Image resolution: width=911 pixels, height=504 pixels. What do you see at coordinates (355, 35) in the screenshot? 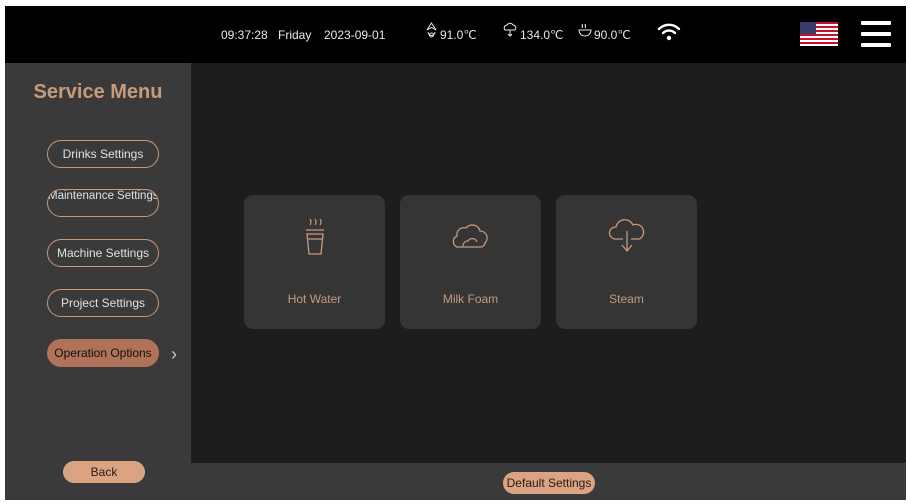
I see `date: 2023-09-01` at bounding box center [355, 35].